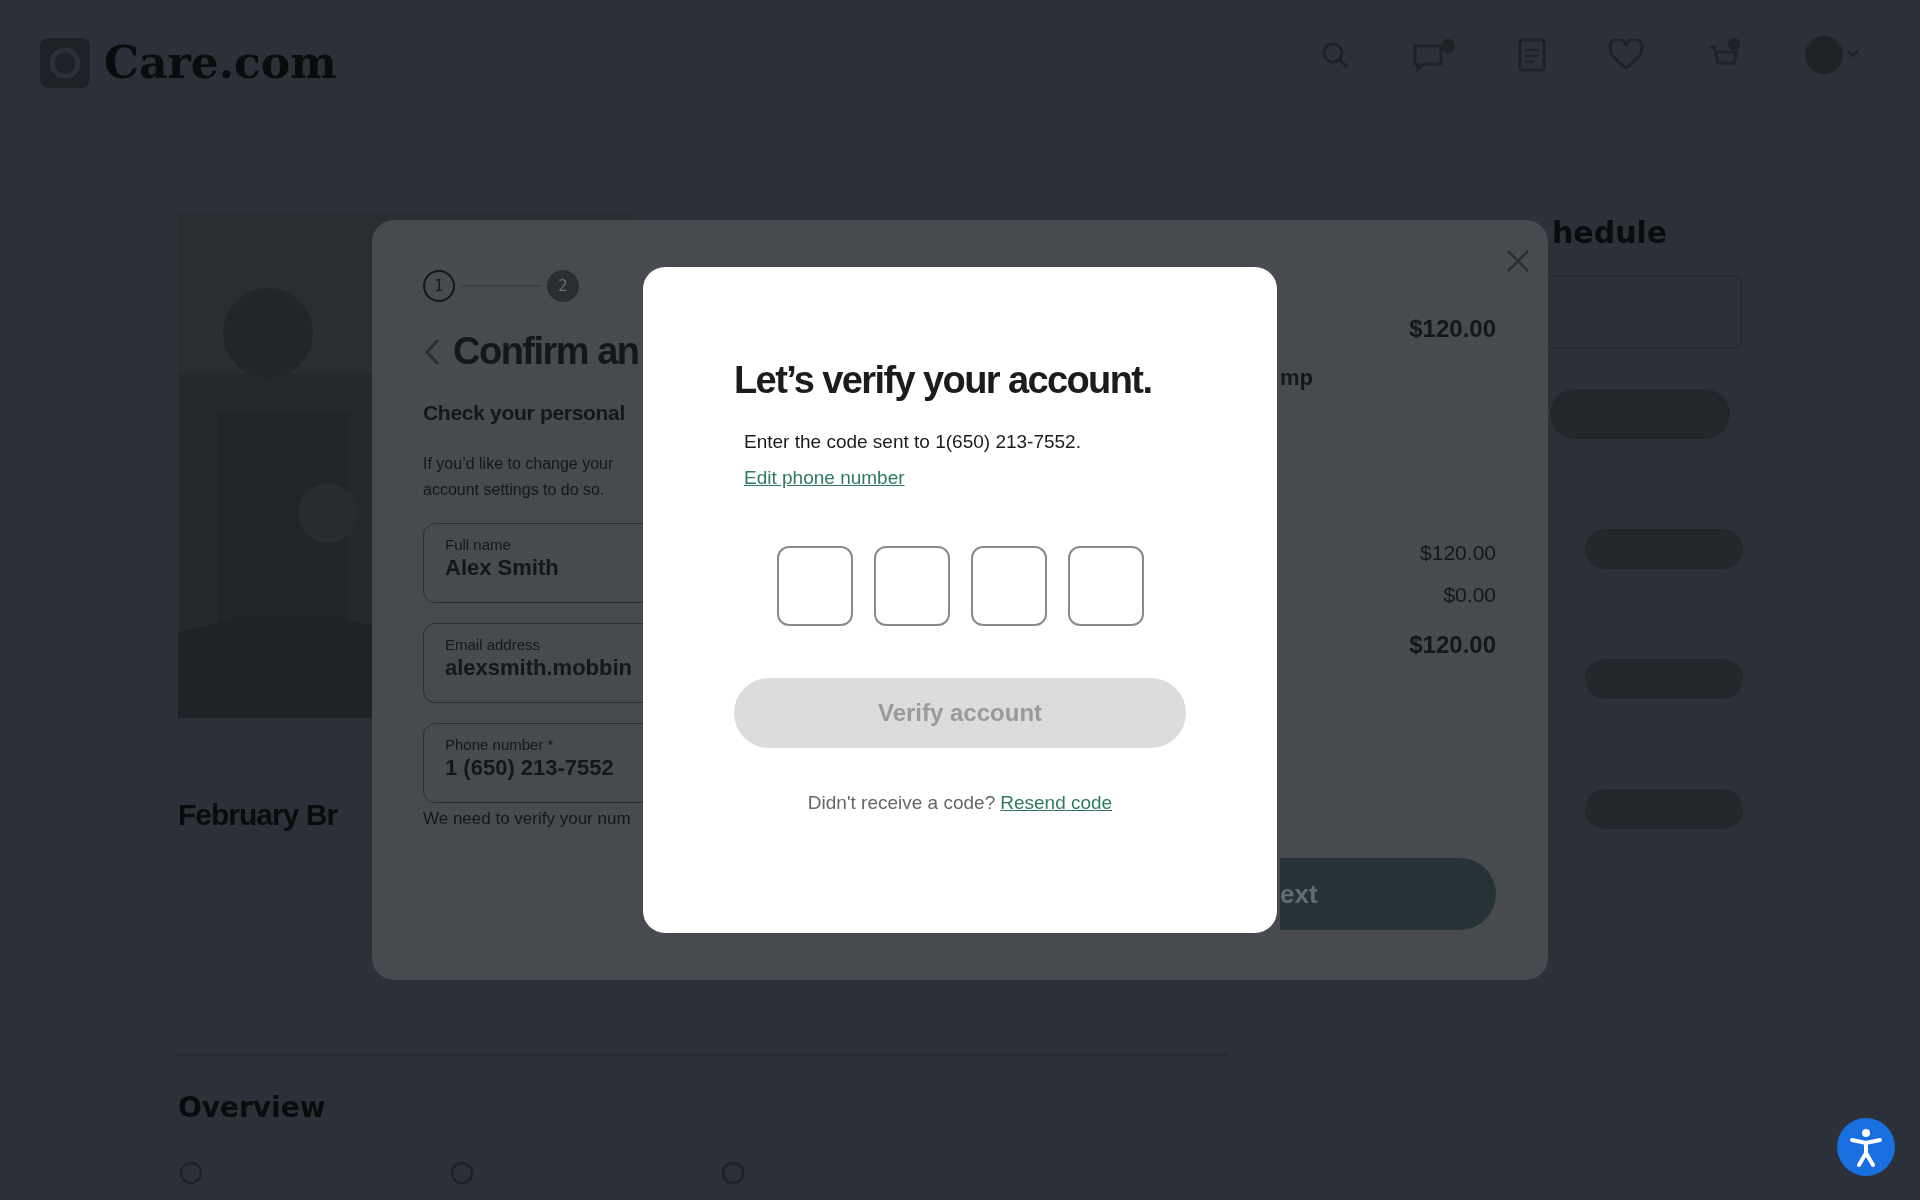 This screenshot has height=1200, width=1920. I want to click on price: $0.00, so click(1469, 595).